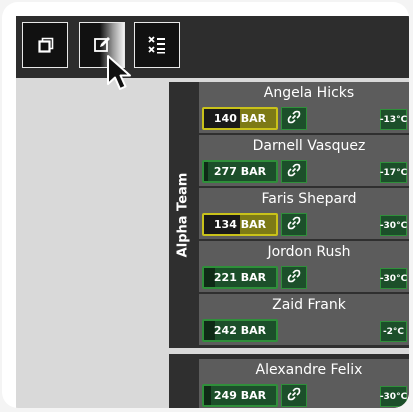  Describe the element at coordinates (393, 119) in the screenshot. I see `temperature-badge: -13°C` at that location.